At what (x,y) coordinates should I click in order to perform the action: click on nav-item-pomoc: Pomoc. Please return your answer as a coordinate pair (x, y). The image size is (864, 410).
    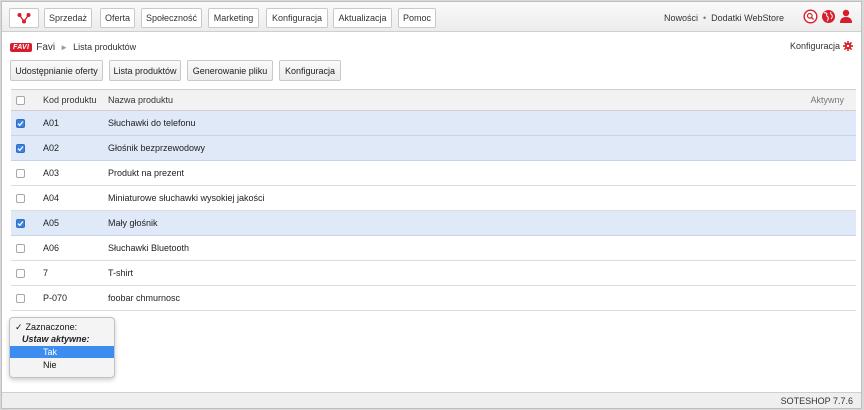
    Looking at the image, I should click on (417, 18).